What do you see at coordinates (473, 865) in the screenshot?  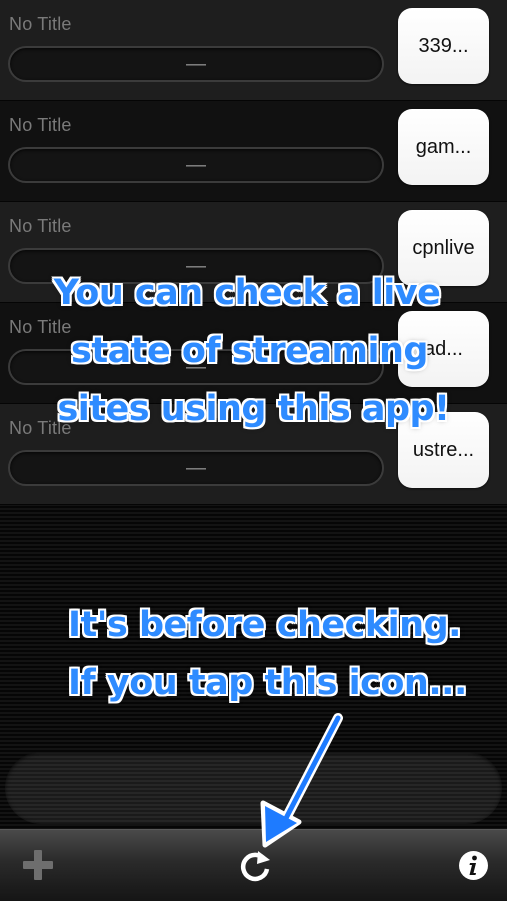 I see `info-icon` at bounding box center [473, 865].